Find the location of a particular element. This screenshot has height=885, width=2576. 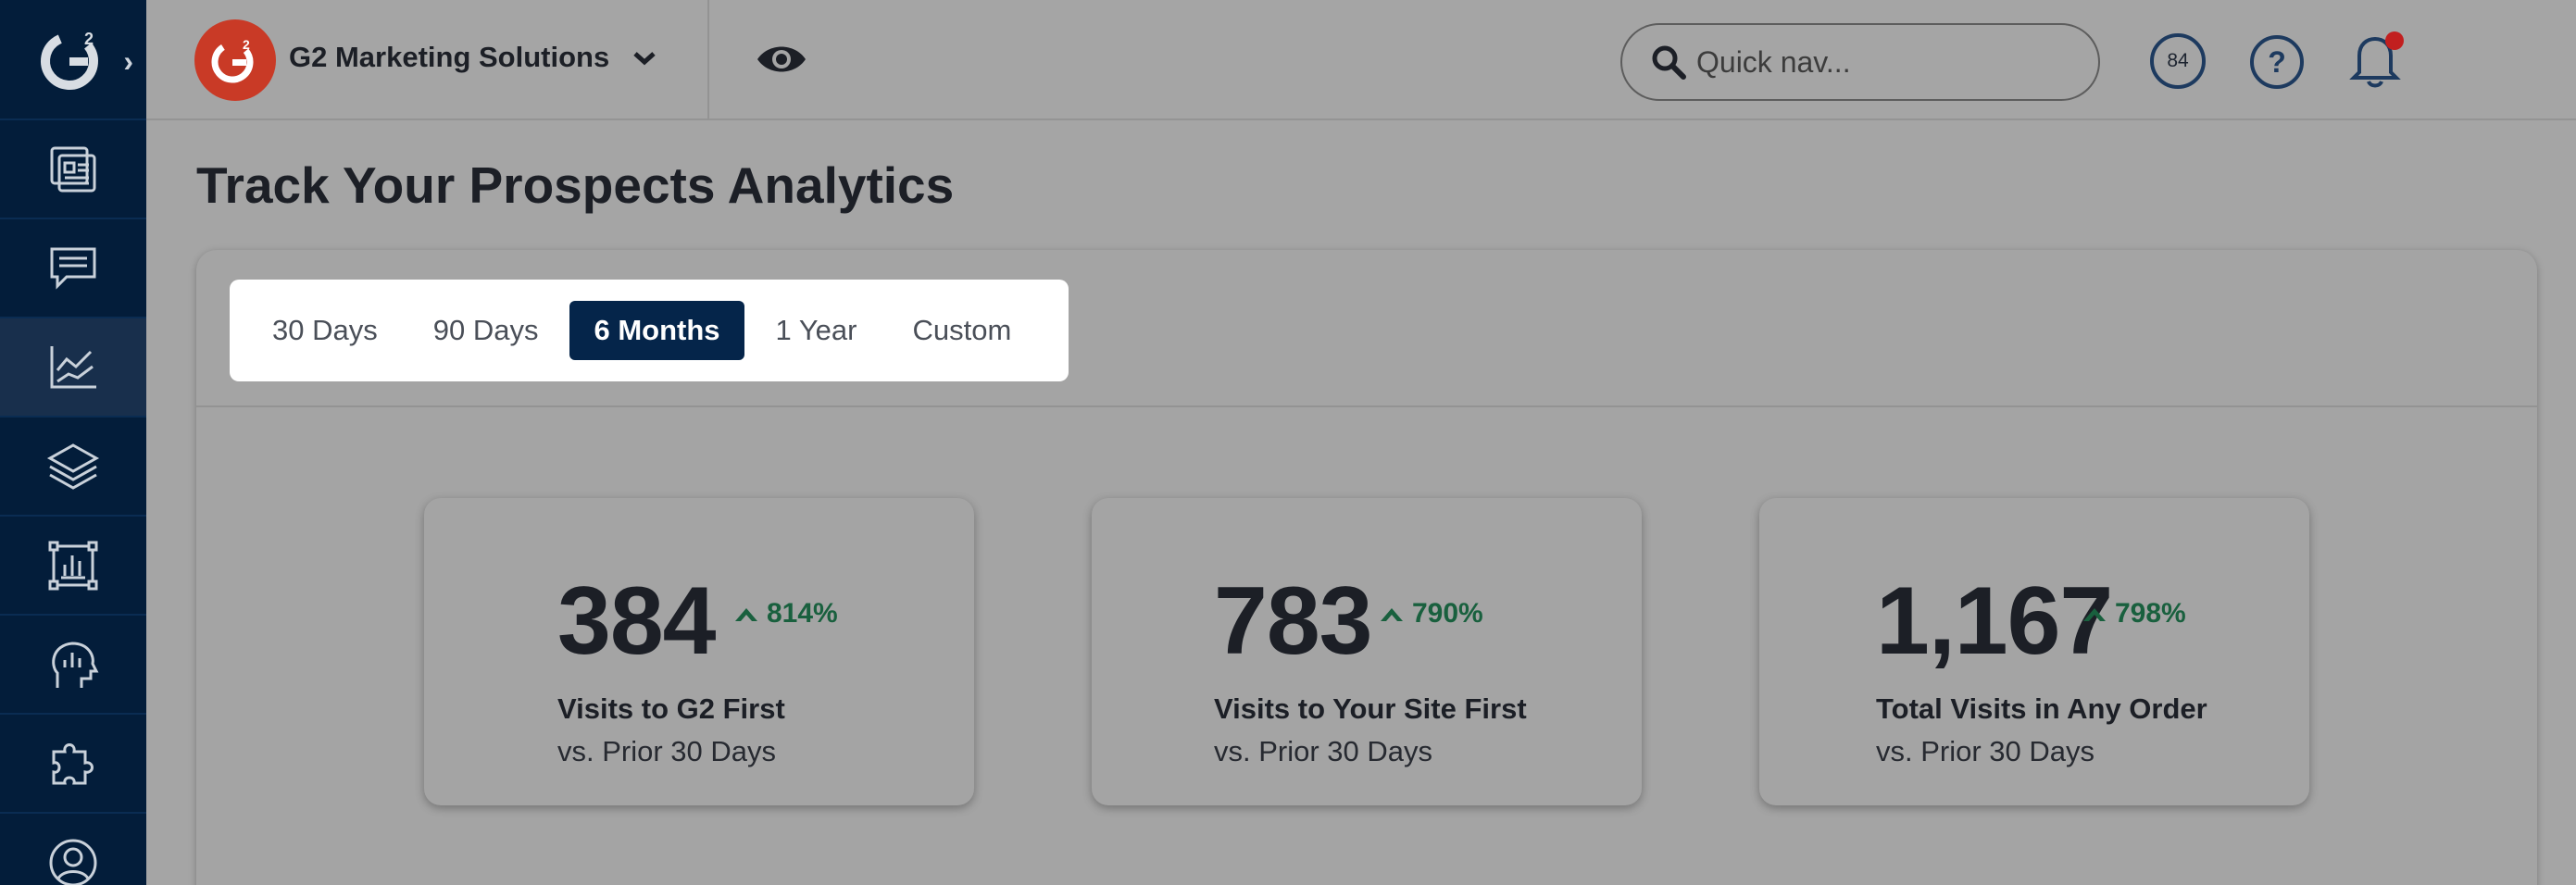

search-icon is located at coordinates (1669, 63).